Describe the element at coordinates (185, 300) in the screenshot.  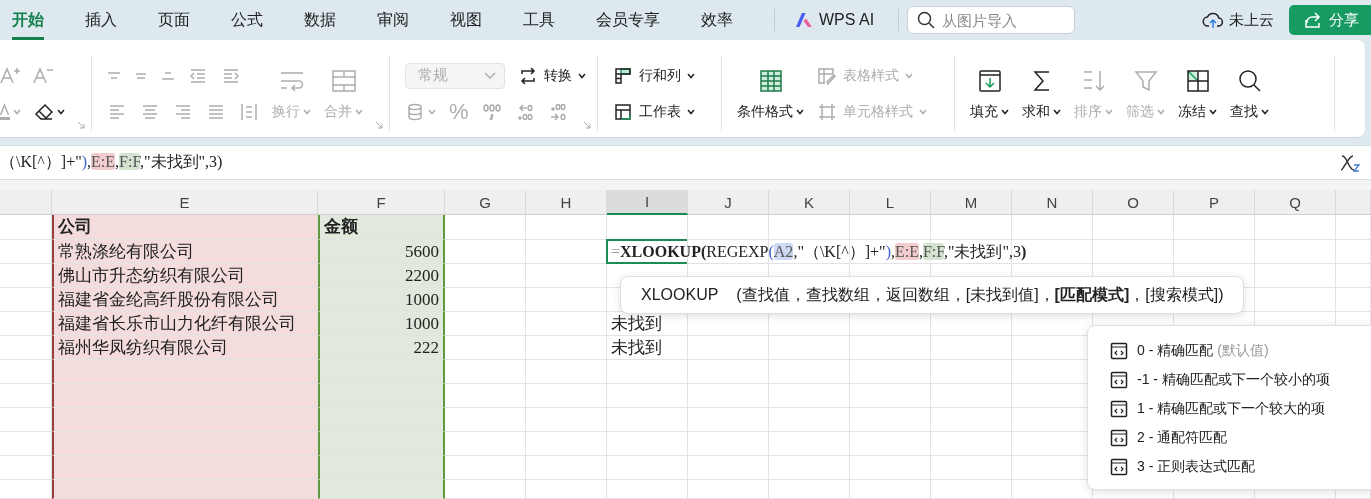
I see `table-cell: 福建省金纶高纤股份有限公司` at that location.